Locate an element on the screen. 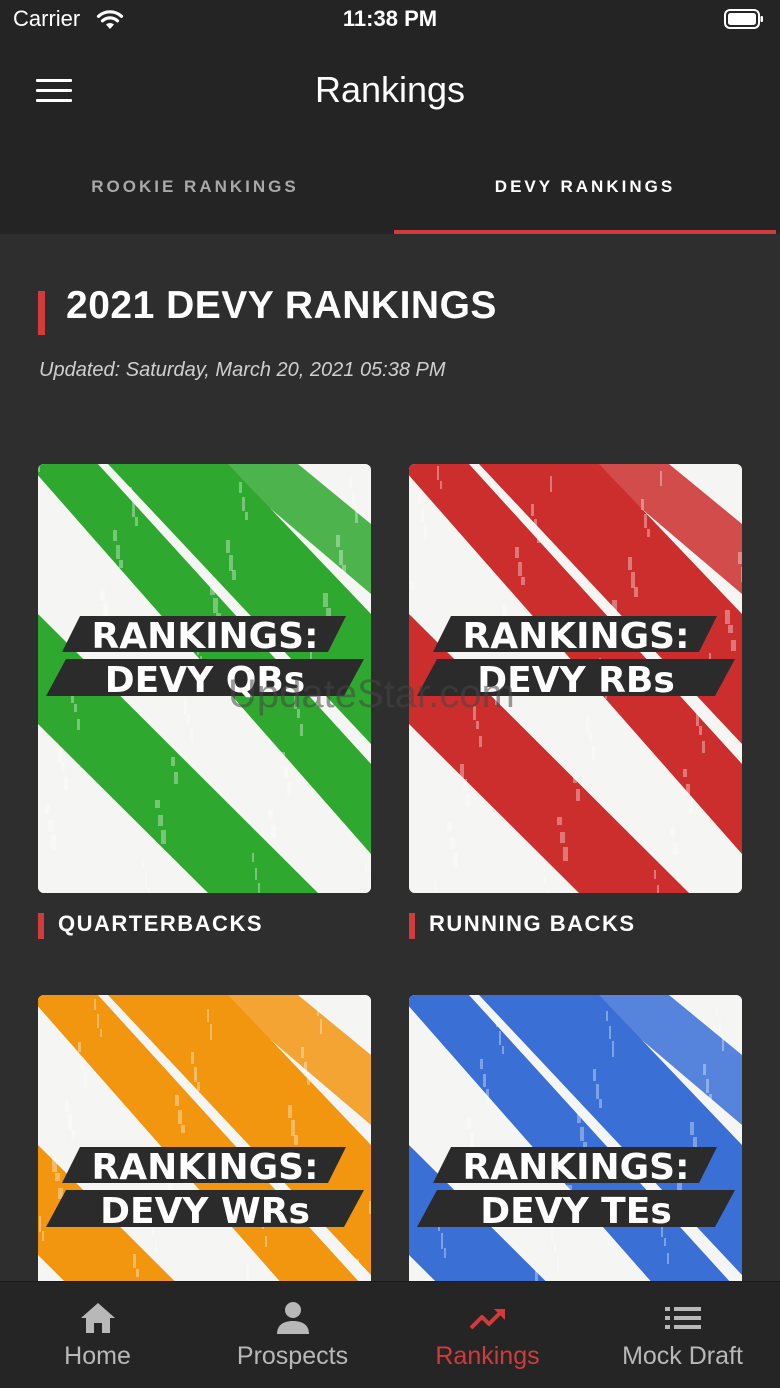  trending-up-icon is located at coordinates (487, 1319).